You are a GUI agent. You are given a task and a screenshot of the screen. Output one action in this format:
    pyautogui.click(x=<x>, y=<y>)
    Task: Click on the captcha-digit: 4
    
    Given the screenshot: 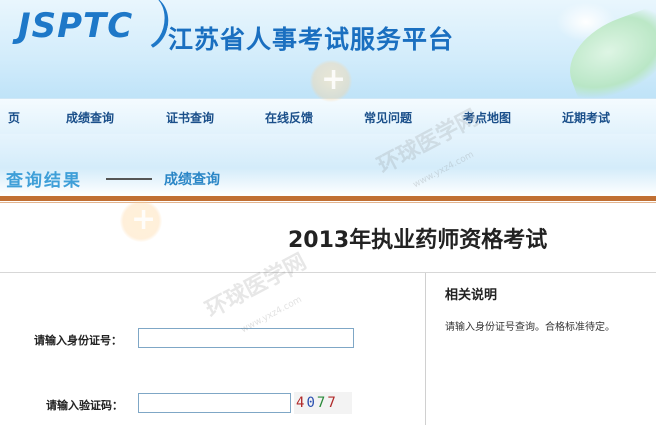 What is the action you would take?
    pyautogui.click(x=301, y=403)
    